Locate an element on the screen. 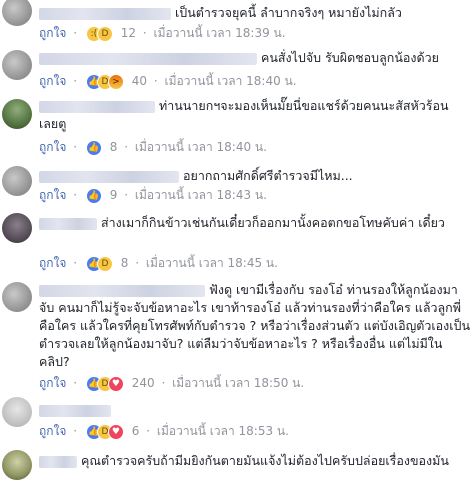 This screenshot has width=476, height=486. reactions: 👍 D is located at coordinates (99, 264).